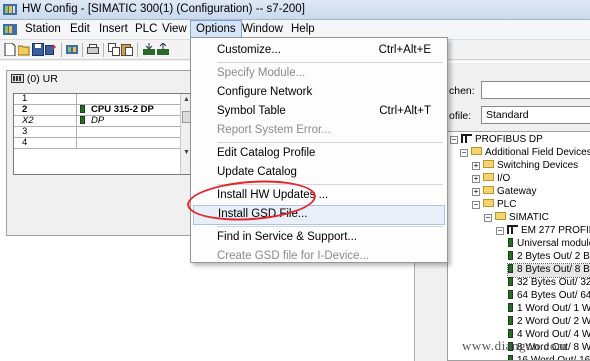  Describe the element at coordinates (319, 154) in the screenshot. I see `menu-item-edit-catalog-profile: Edit Catalog Profile` at that location.